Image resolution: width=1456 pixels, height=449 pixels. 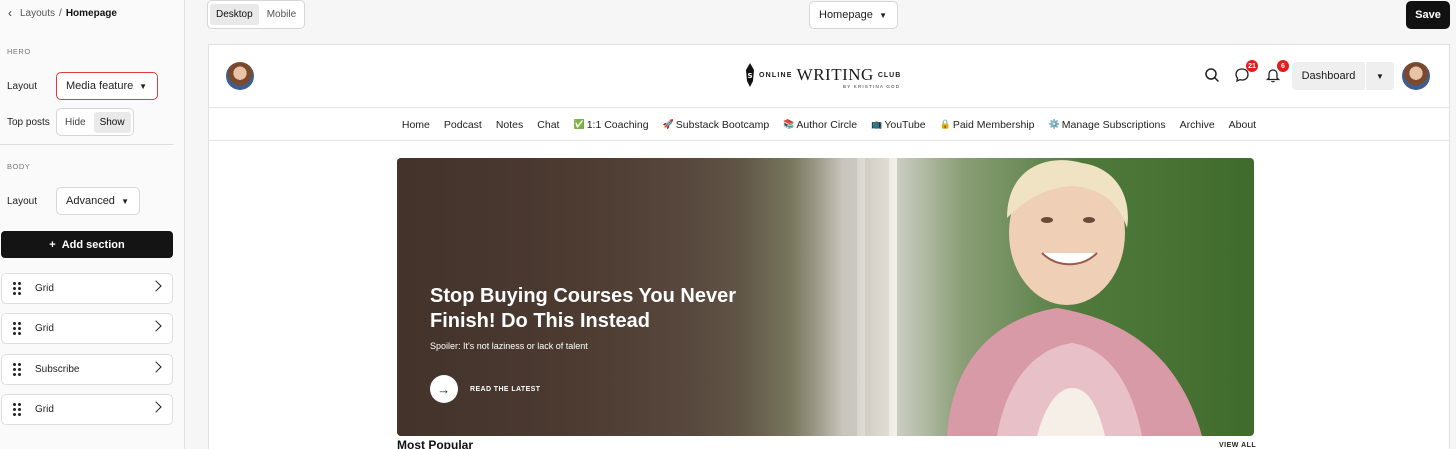 I want to click on dashboard-label: Dashboard, so click(x=1328, y=76).